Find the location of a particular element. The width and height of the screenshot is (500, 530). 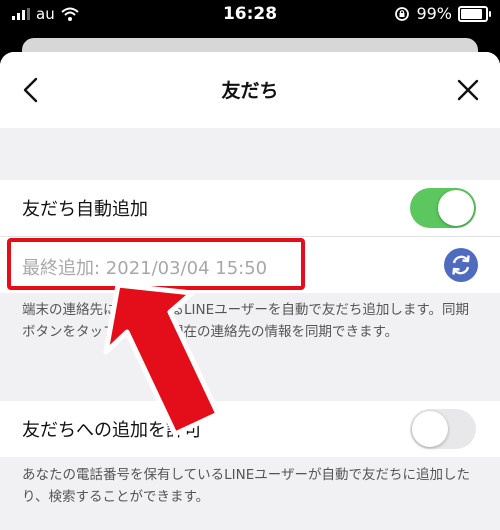

rotation-lock-icon is located at coordinates (402, 13).